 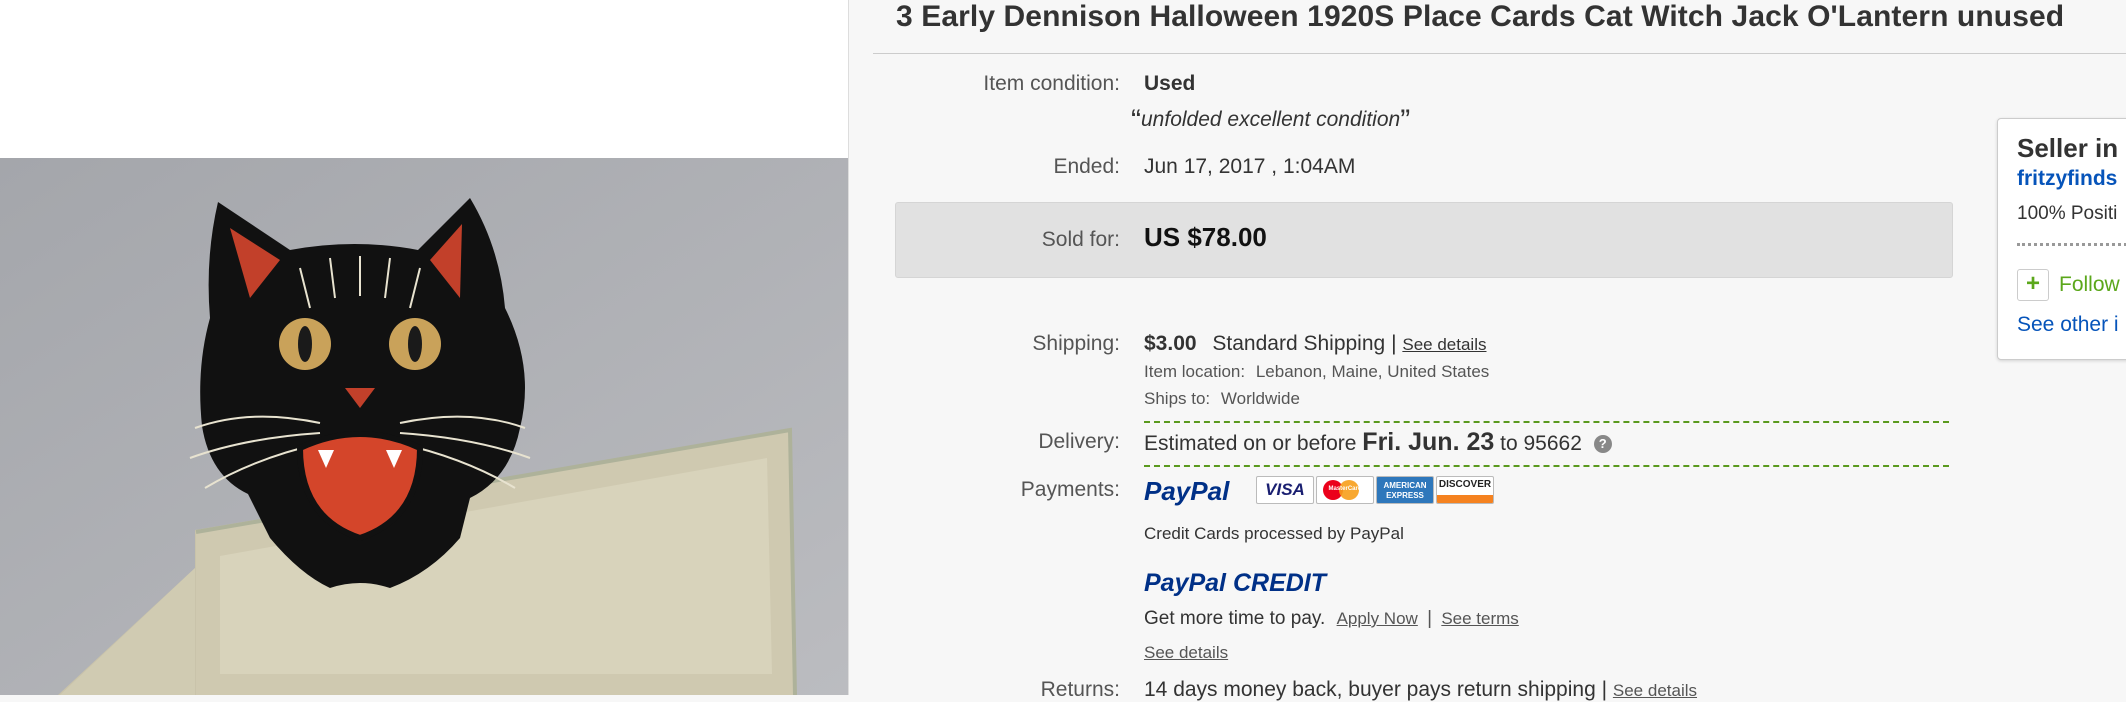 I want to click on follow-button-label: Follow, so click(x=2089, y=285).